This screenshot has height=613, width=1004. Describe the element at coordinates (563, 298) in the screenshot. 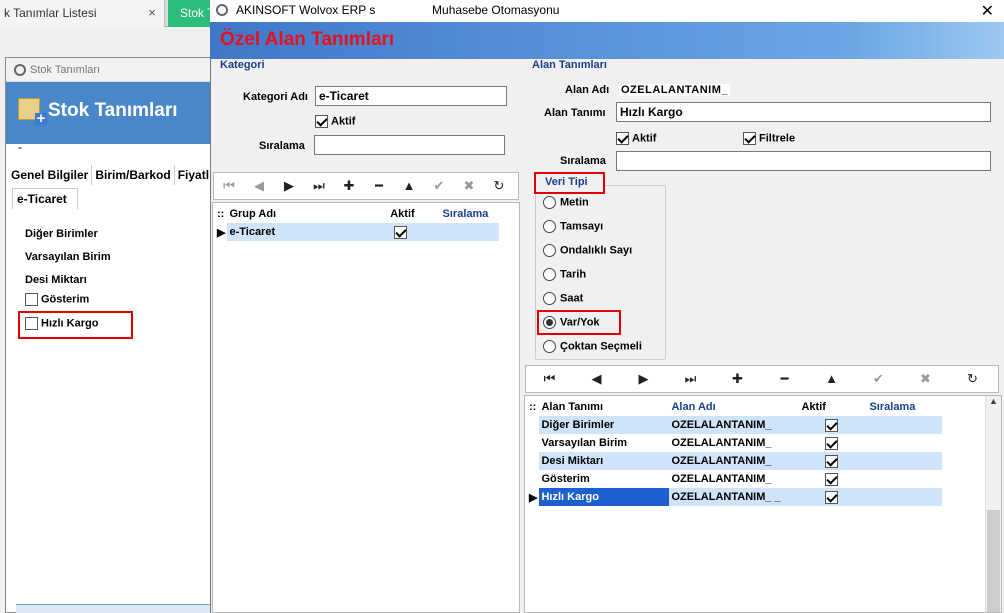

I see `radio-saat: Saat` at that location.